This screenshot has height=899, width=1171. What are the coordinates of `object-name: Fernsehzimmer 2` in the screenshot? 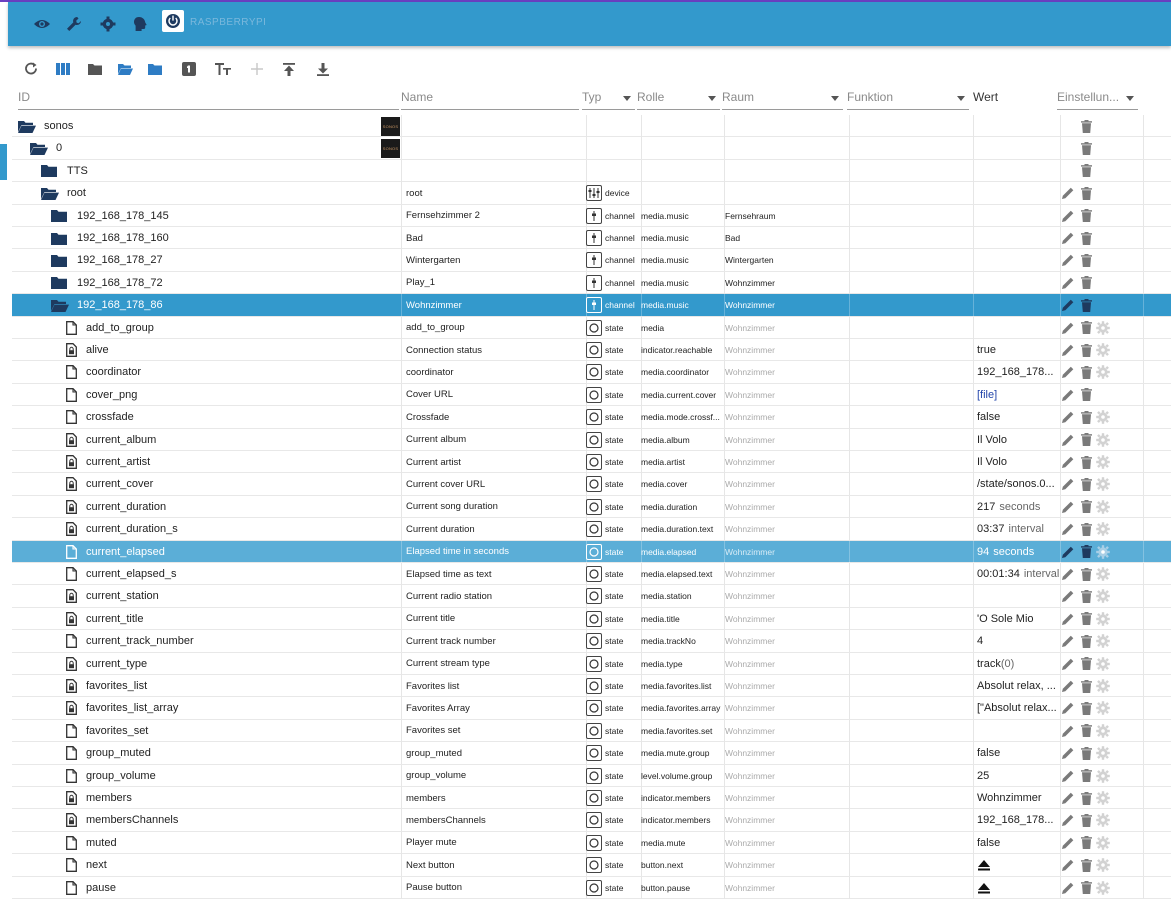 It's located at (495, 216).